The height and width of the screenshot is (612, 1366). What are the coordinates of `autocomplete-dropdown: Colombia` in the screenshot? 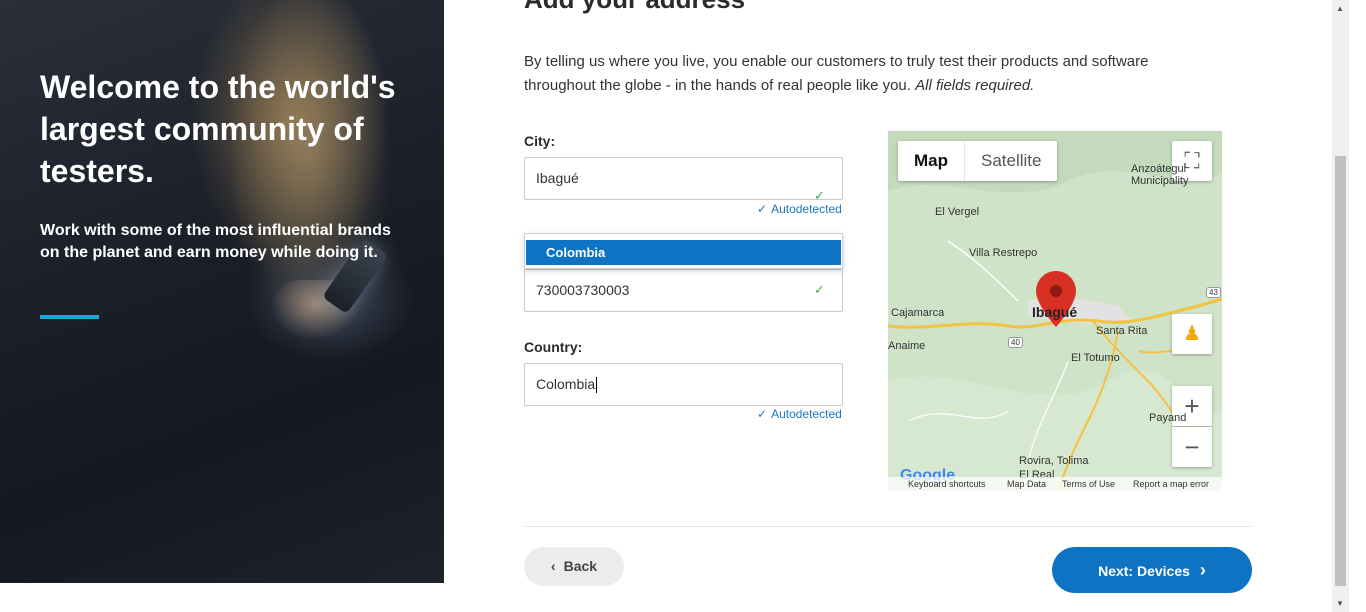 It's located at (683, 251).